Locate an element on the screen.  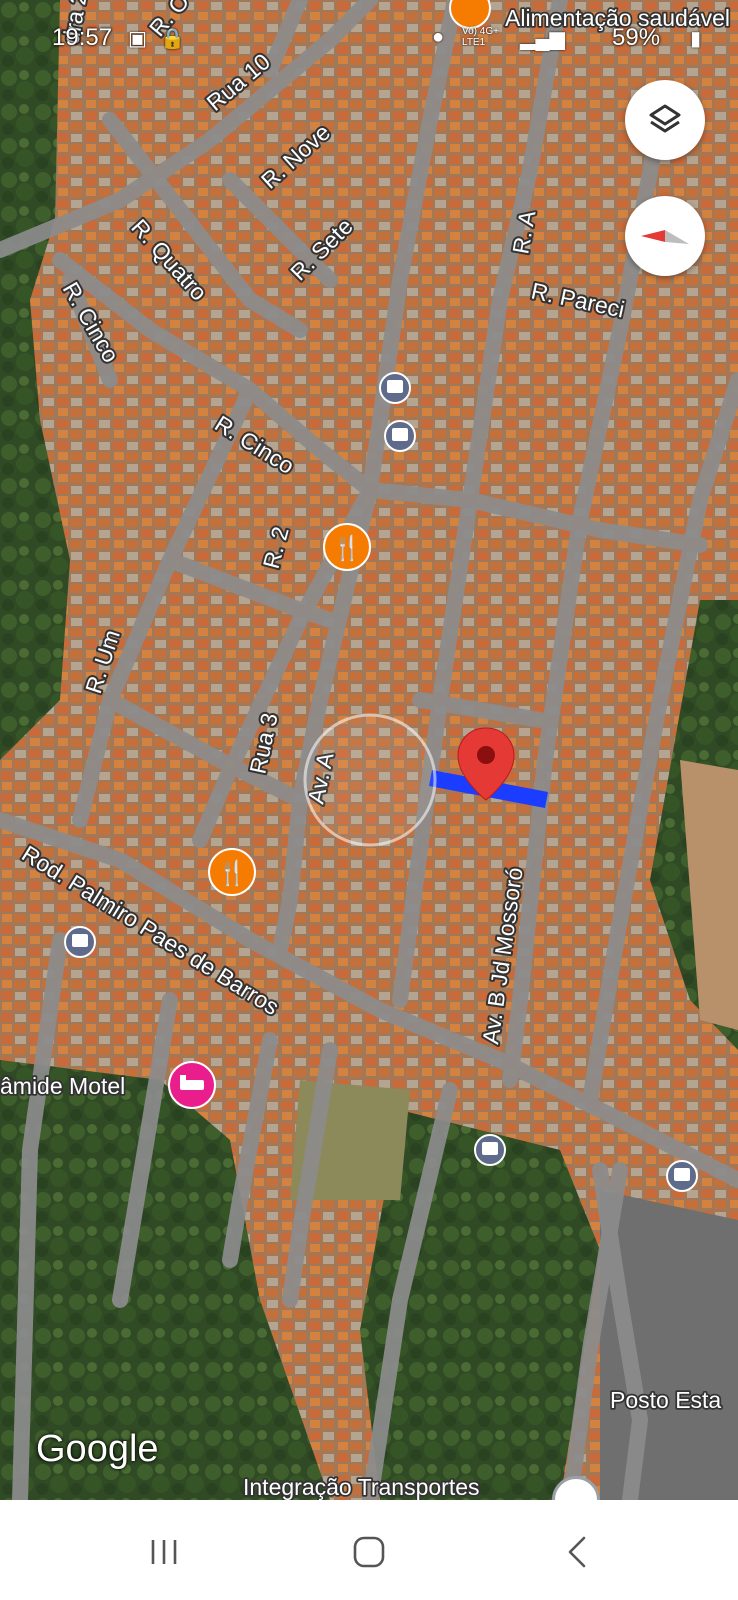
battery-percentage: 59% is located at coordinates (636, 37).